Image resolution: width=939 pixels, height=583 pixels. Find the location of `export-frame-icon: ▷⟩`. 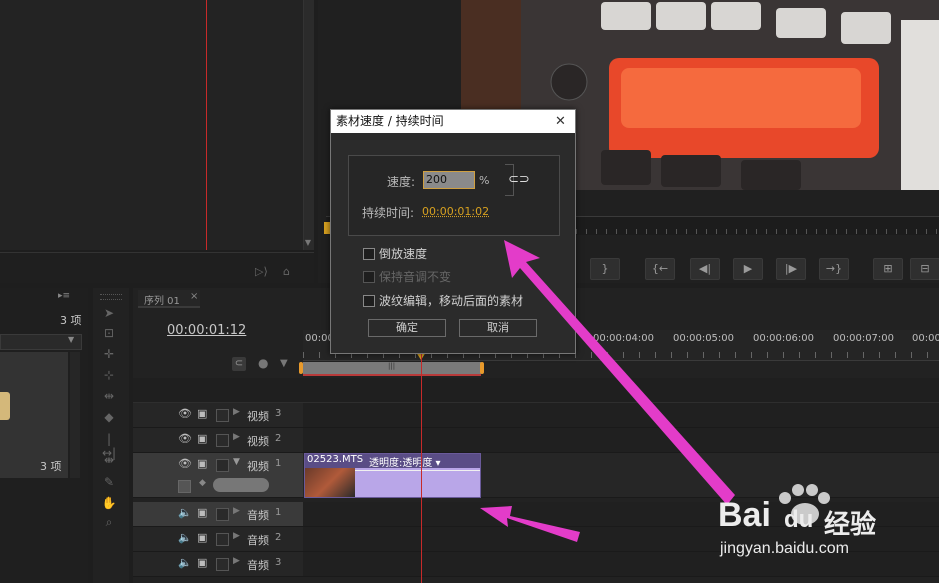

export-frame-icon: ▷⟩ is located at coordinates (261, 271).